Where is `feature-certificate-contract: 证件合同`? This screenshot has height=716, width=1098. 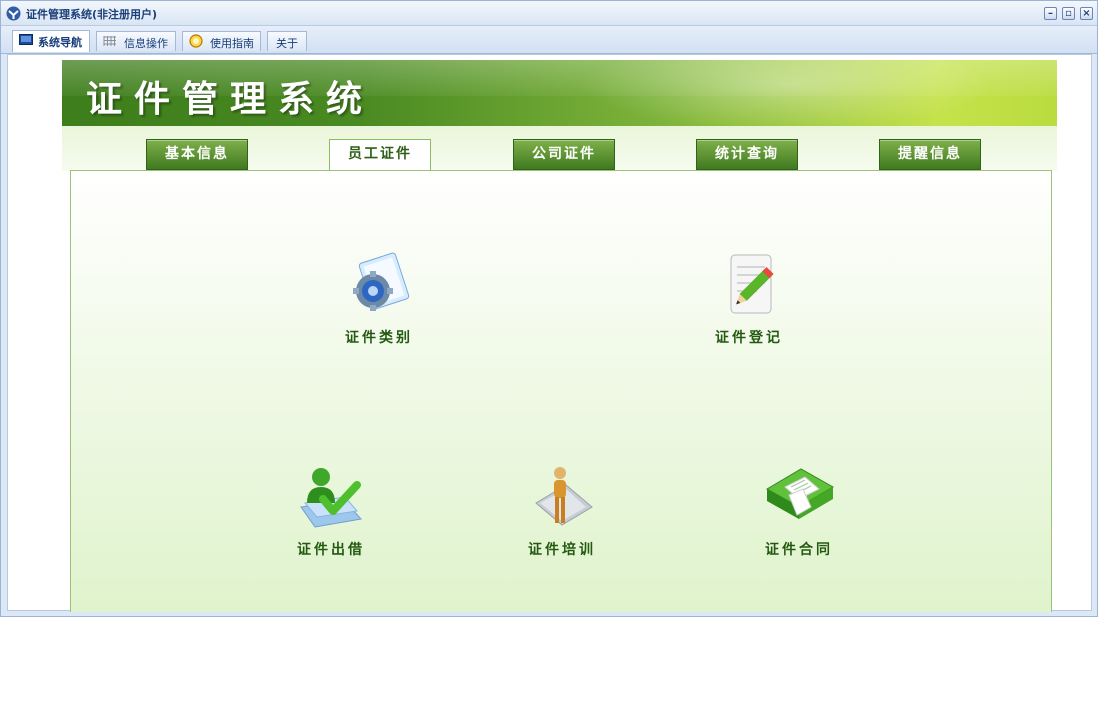 feature-certificate-contract: 证件合同 is located at coordinates (799, 511).